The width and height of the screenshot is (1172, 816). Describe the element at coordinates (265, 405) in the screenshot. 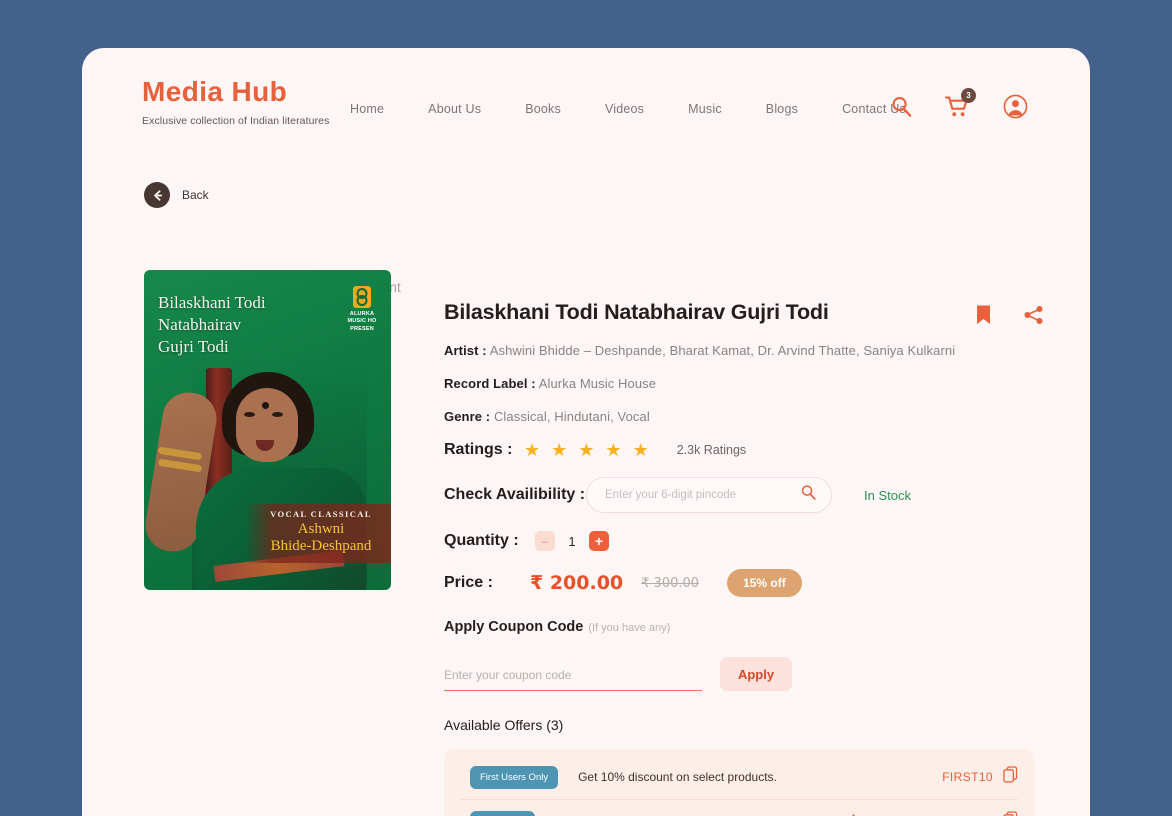

I see `cover-bindi` at that location.